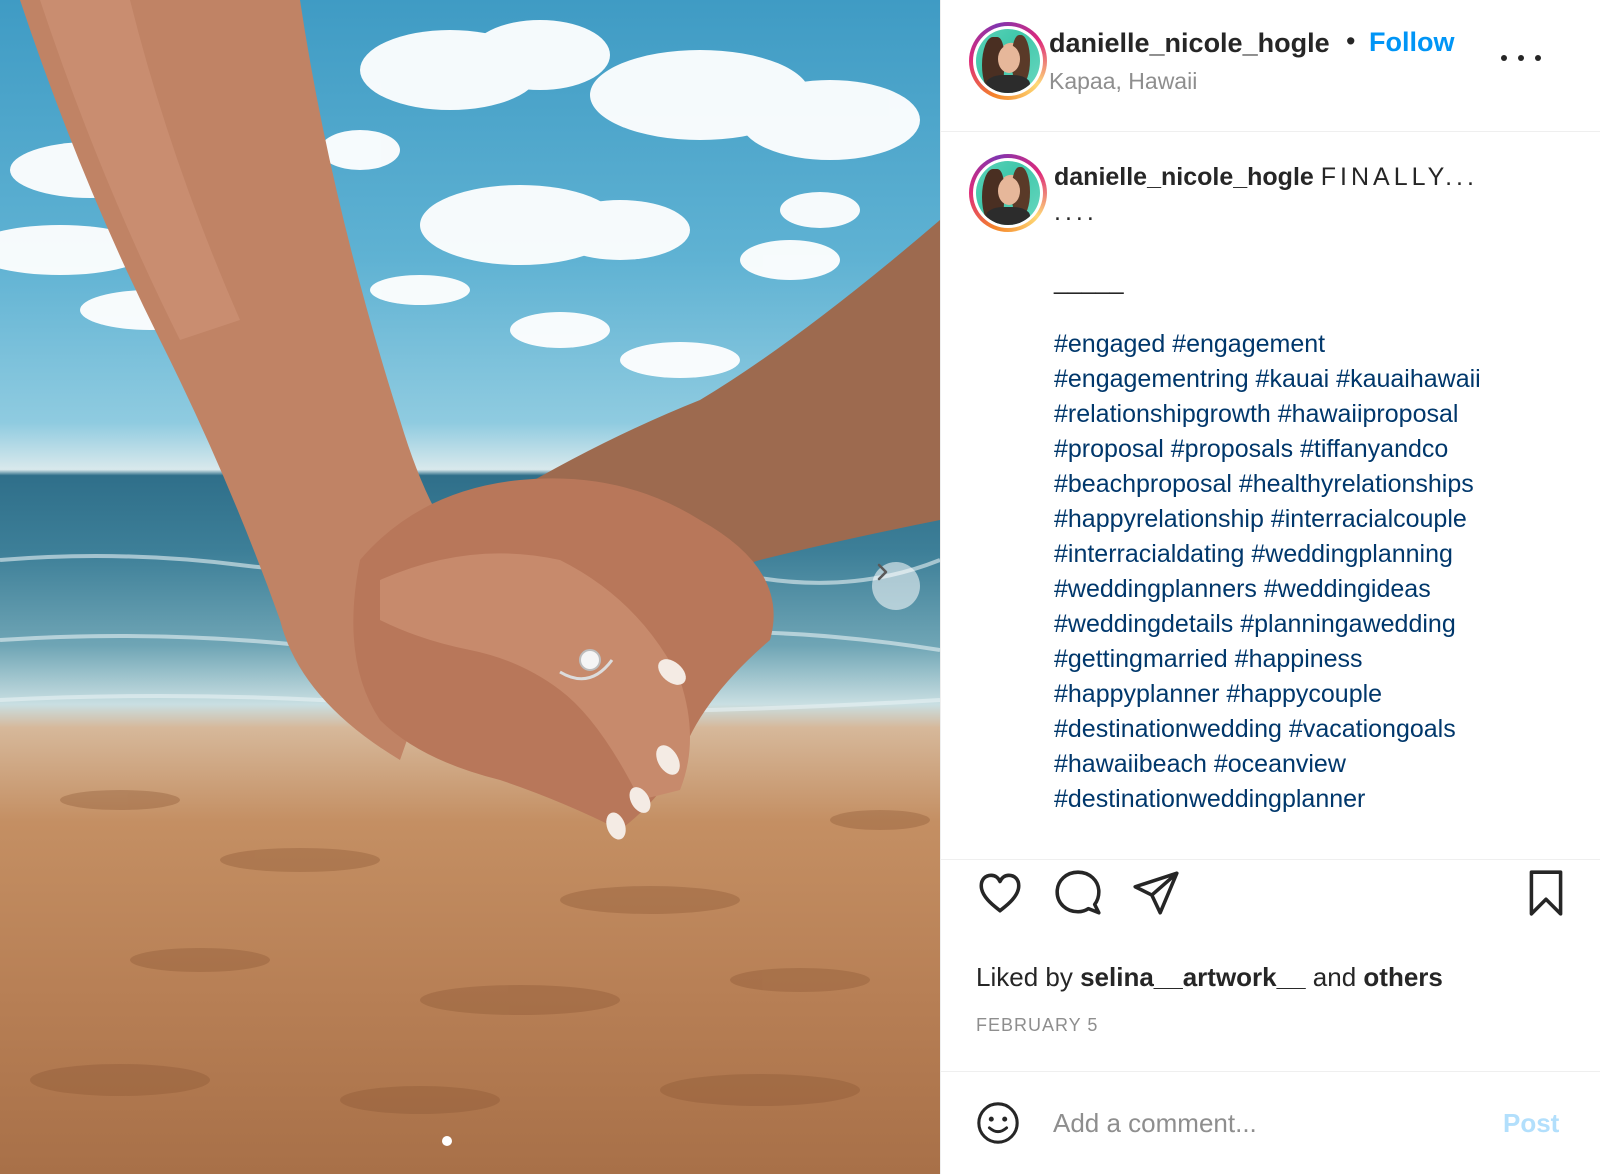 The height and width of the screenshot is (1174, 1600). I want to click on comment-button, so click(1078, 893).